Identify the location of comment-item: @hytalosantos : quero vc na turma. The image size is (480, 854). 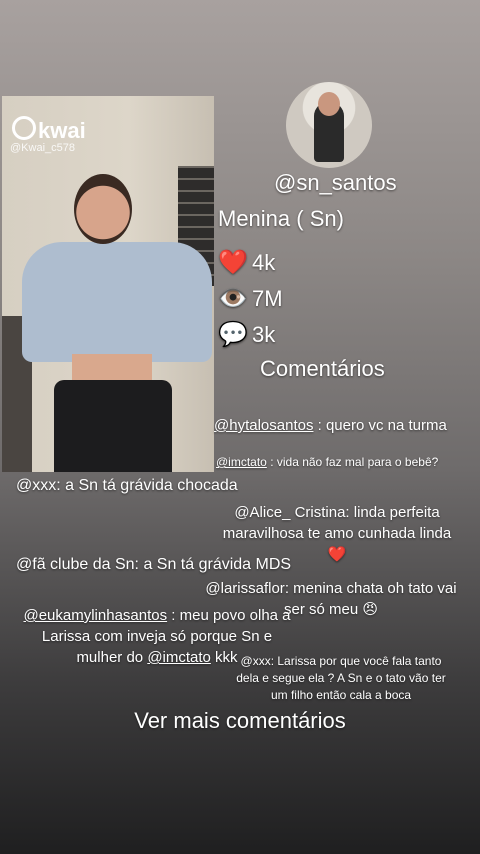
(330, 425).